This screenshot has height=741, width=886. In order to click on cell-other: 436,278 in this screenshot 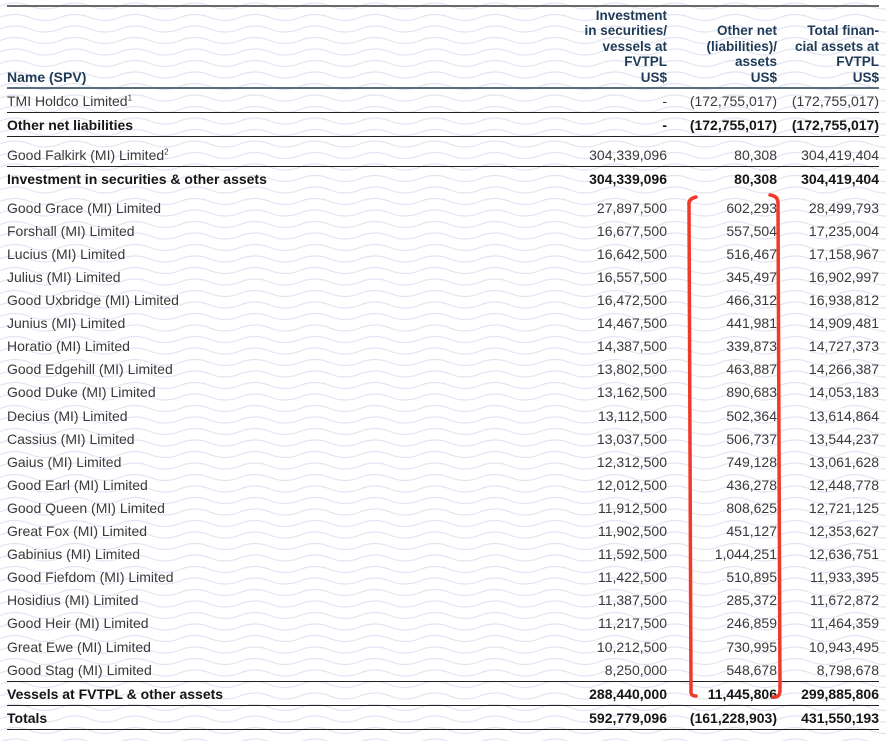, I will do `click(751, 484)`.